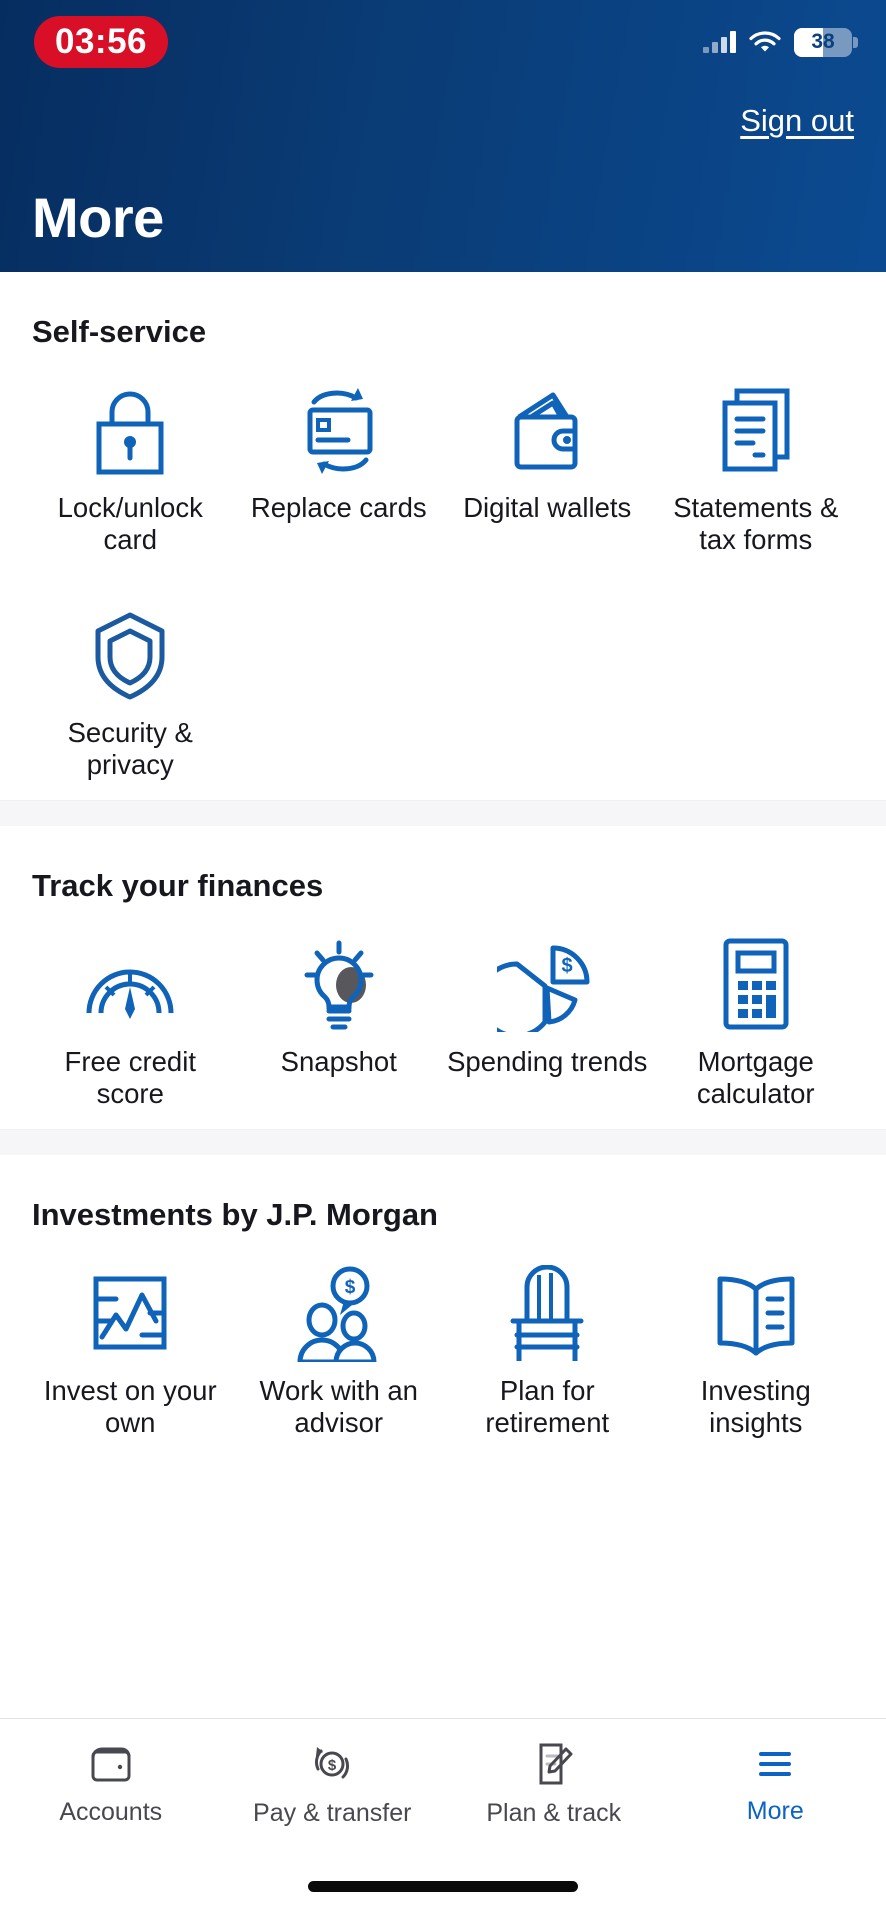  Describe the element at coordinates (547, 1406) in the screenshot. I see `tile-label: Plan for retirement` at that location.